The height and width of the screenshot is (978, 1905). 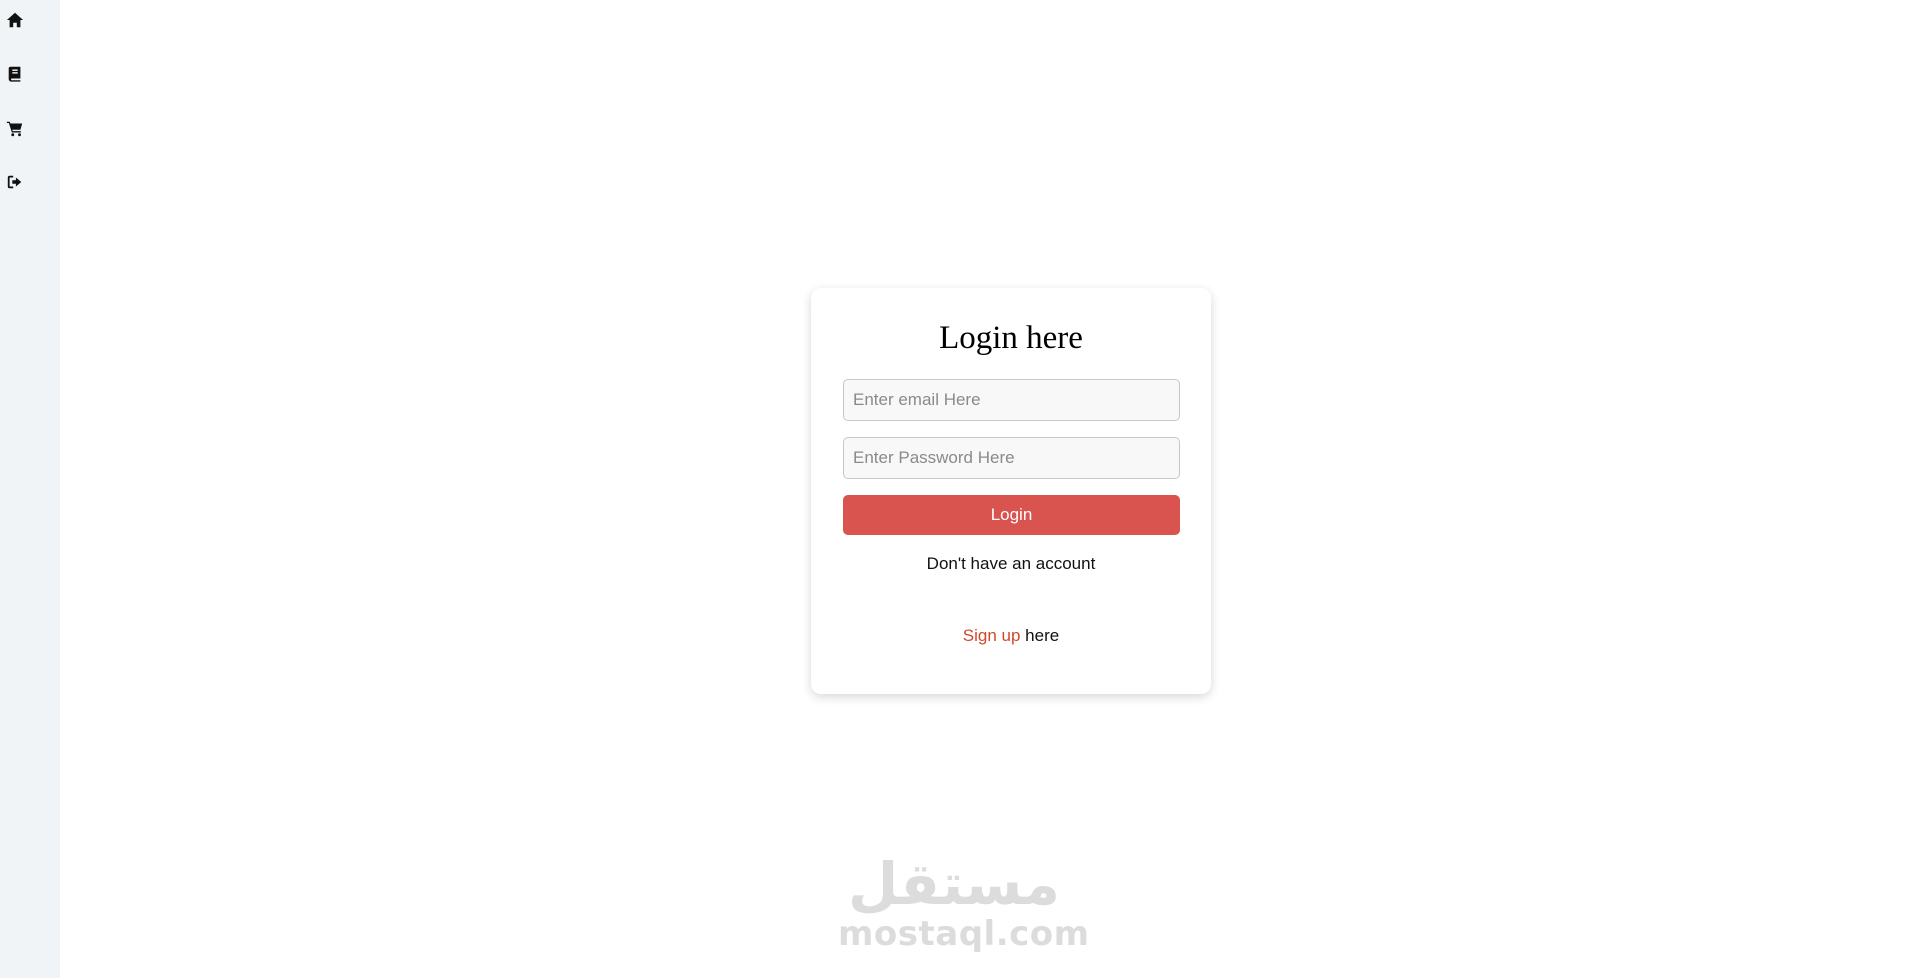 I want to click on signup-line: Sign up here, so click(x=1011, y=636).